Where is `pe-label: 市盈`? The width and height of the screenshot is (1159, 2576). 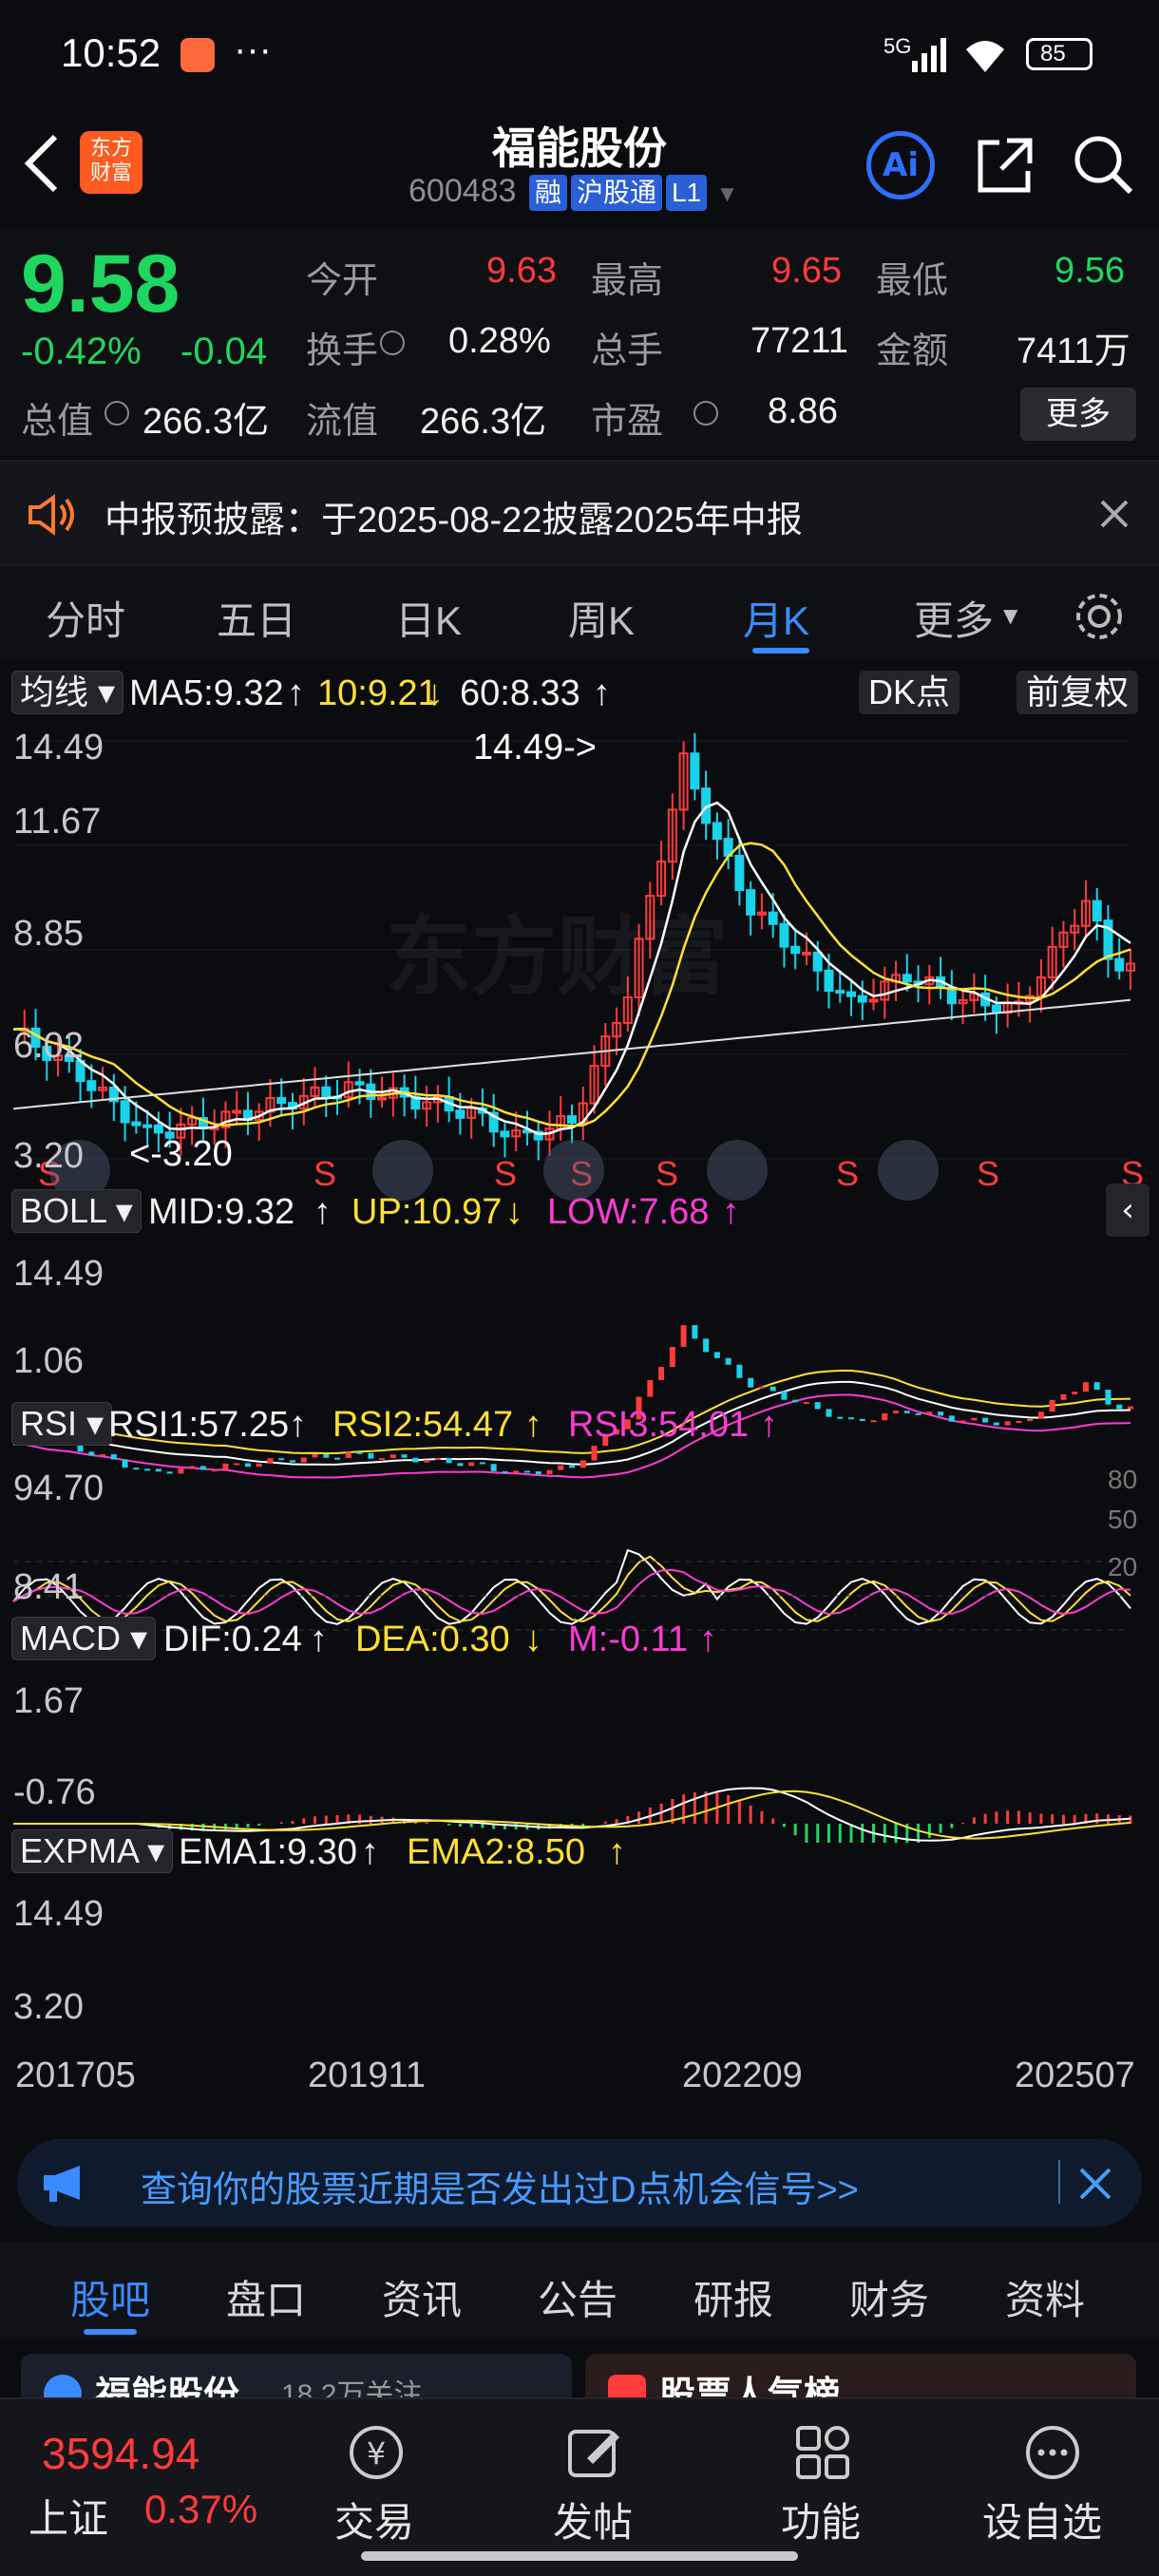
pe-label: 市盈 is located at coordinates (627, 422).